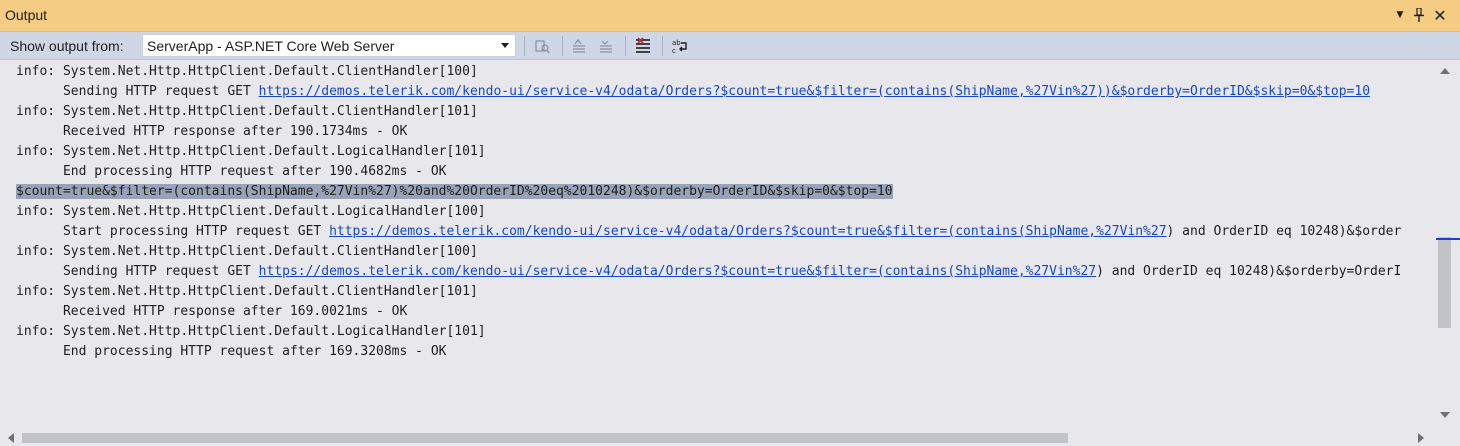  What do you see at coordinates (1421, 438) in the screenshot?
I see `scroll-right-arrow-icon` at bounding box center [1421, 438].